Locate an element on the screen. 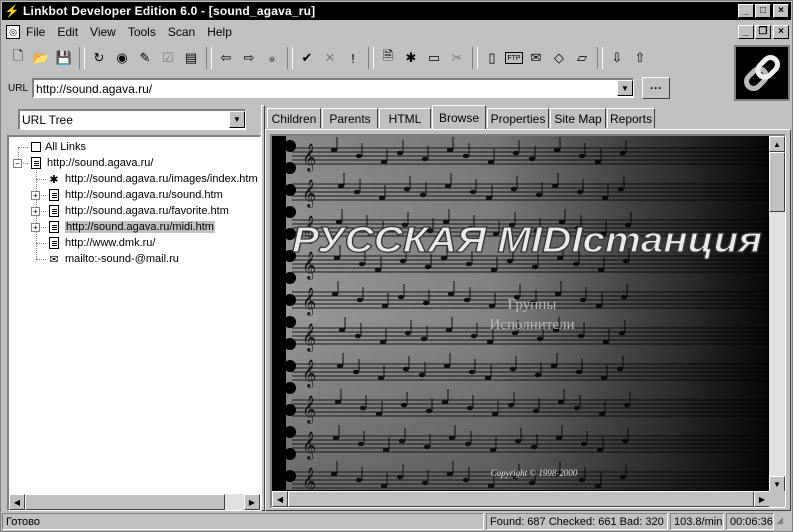  menu-view: View is located at coordinates (106, 32).